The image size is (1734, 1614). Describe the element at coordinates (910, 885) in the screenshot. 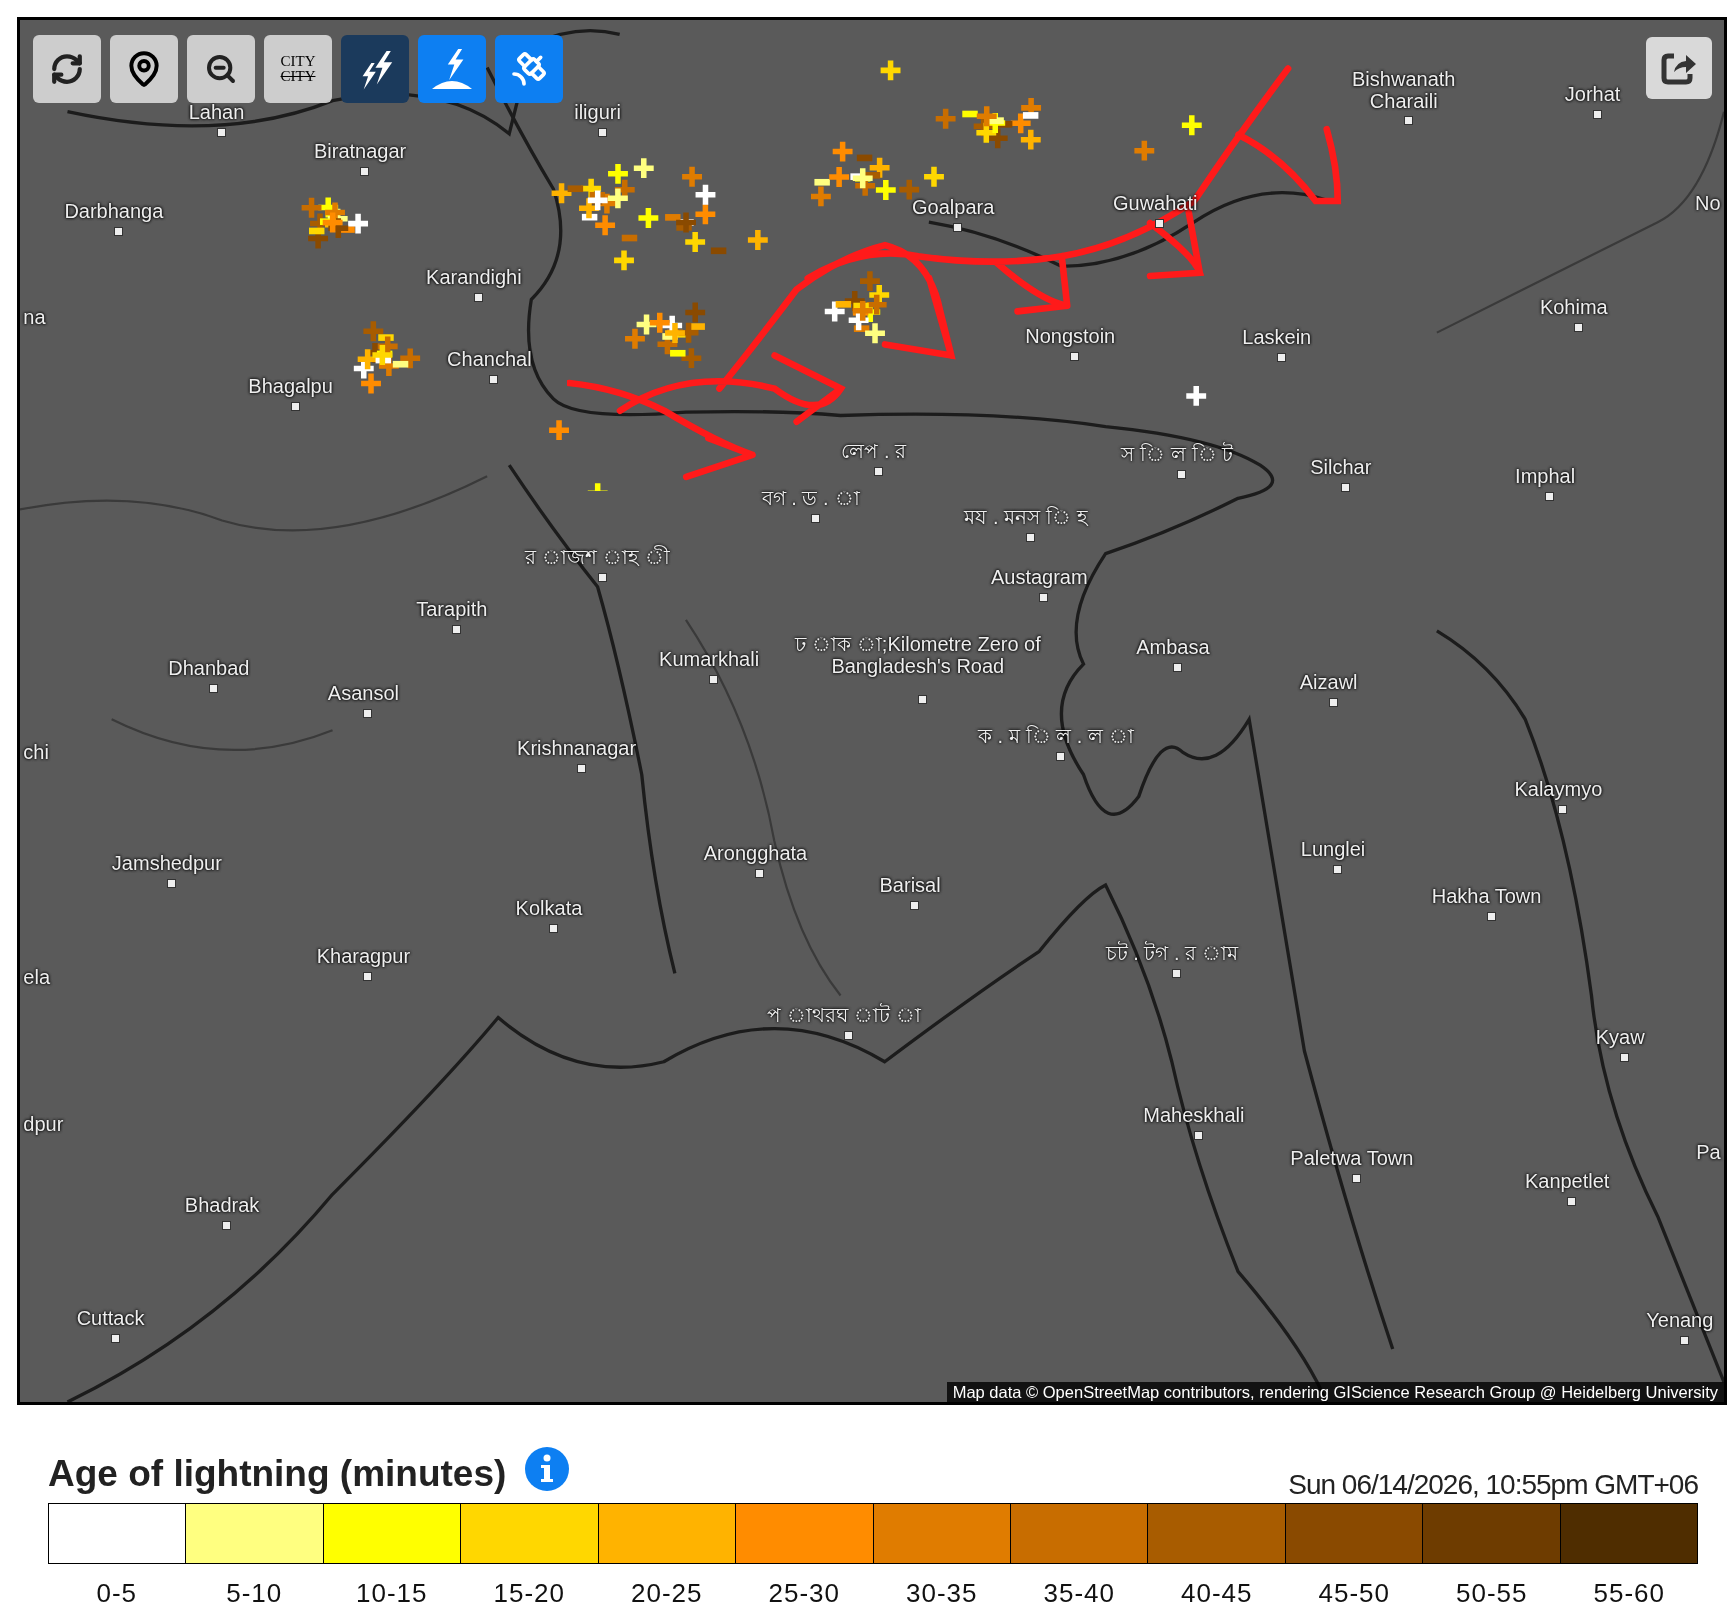

I see `place-label: Barisal` at that location.